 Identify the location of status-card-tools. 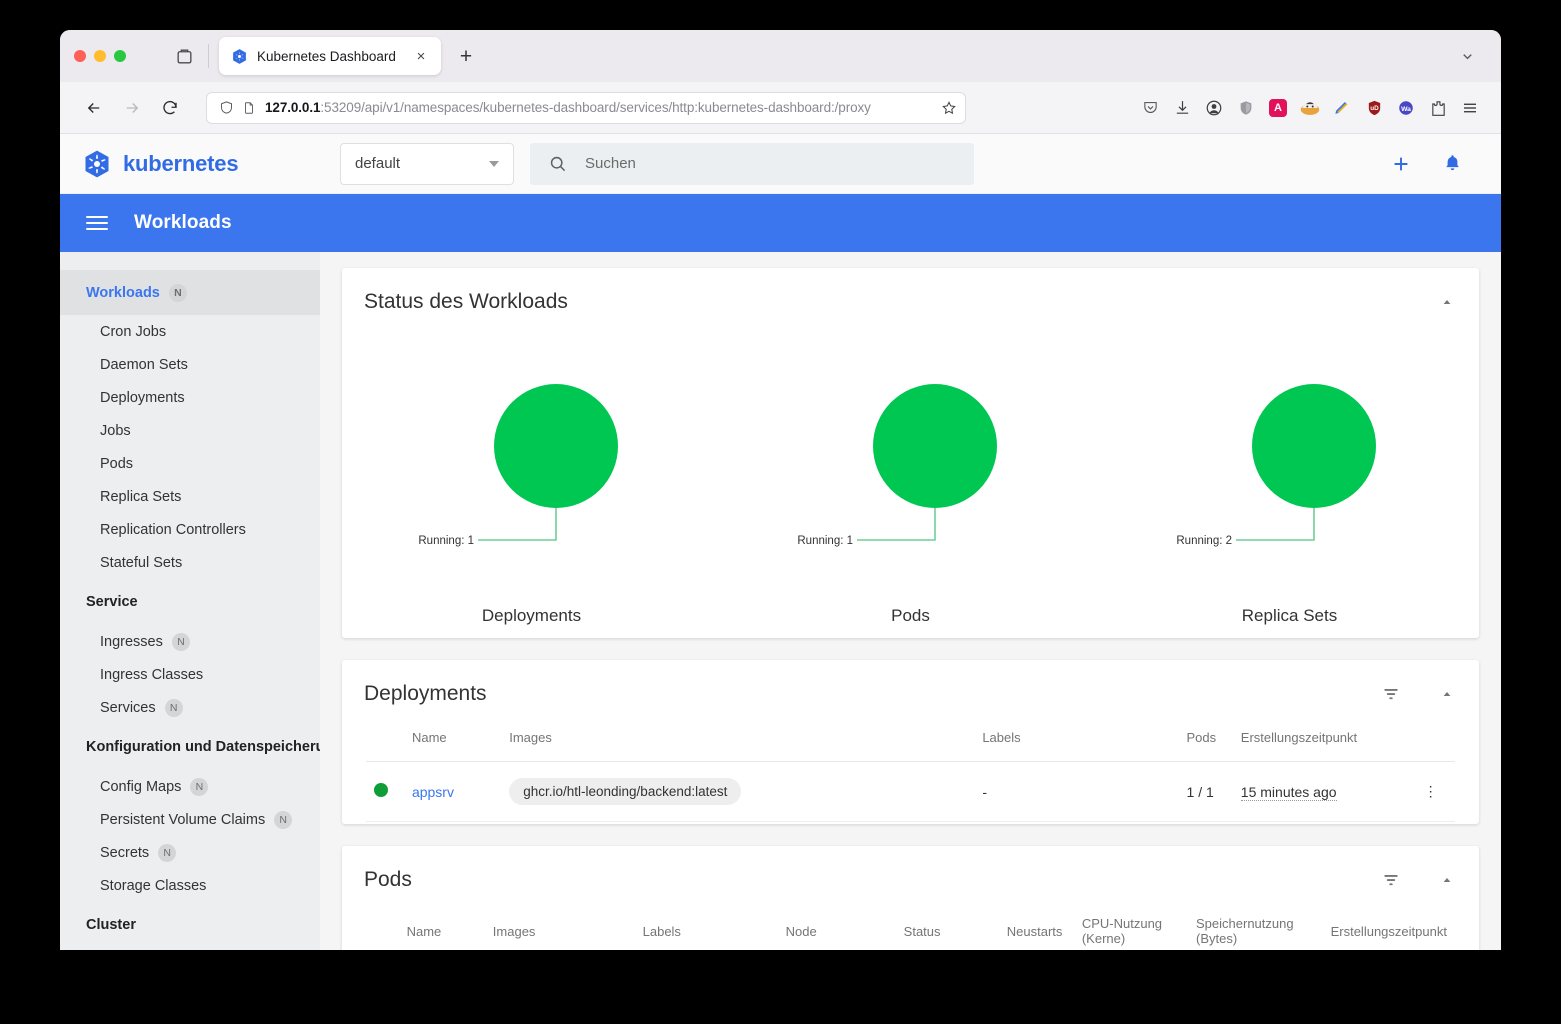
(1447, 302).